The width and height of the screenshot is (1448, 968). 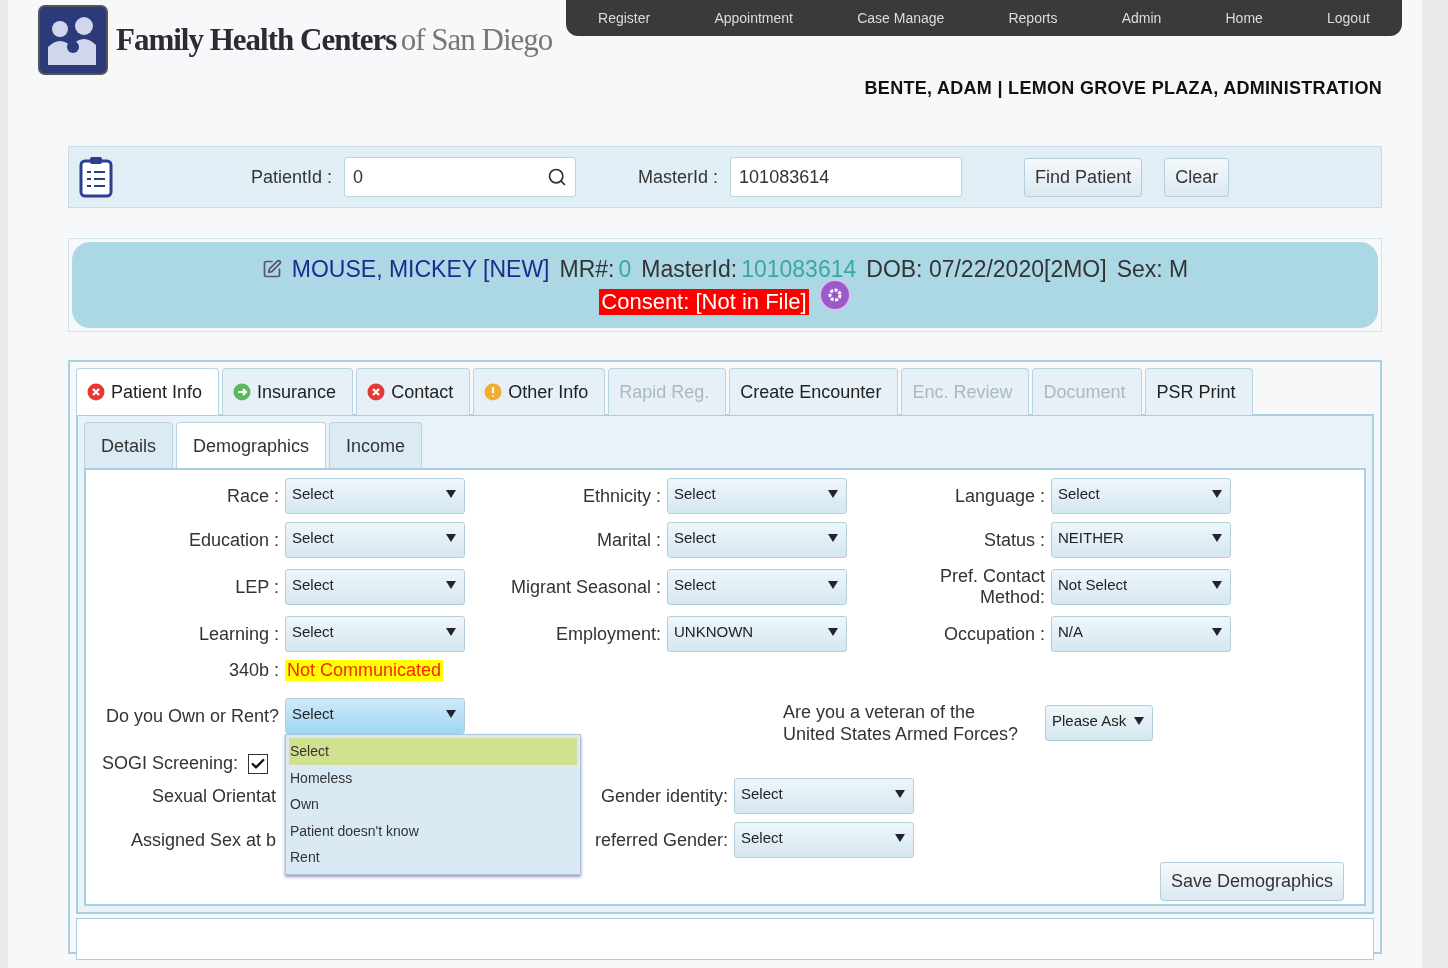 What do you see at coordinates (1123, 88) in the screenshot?
I see `user-location-text: BENTE, ADAM | LEMON GROVE PLAZA, ADMINISTRATION` at bounding box center [1123, 88].